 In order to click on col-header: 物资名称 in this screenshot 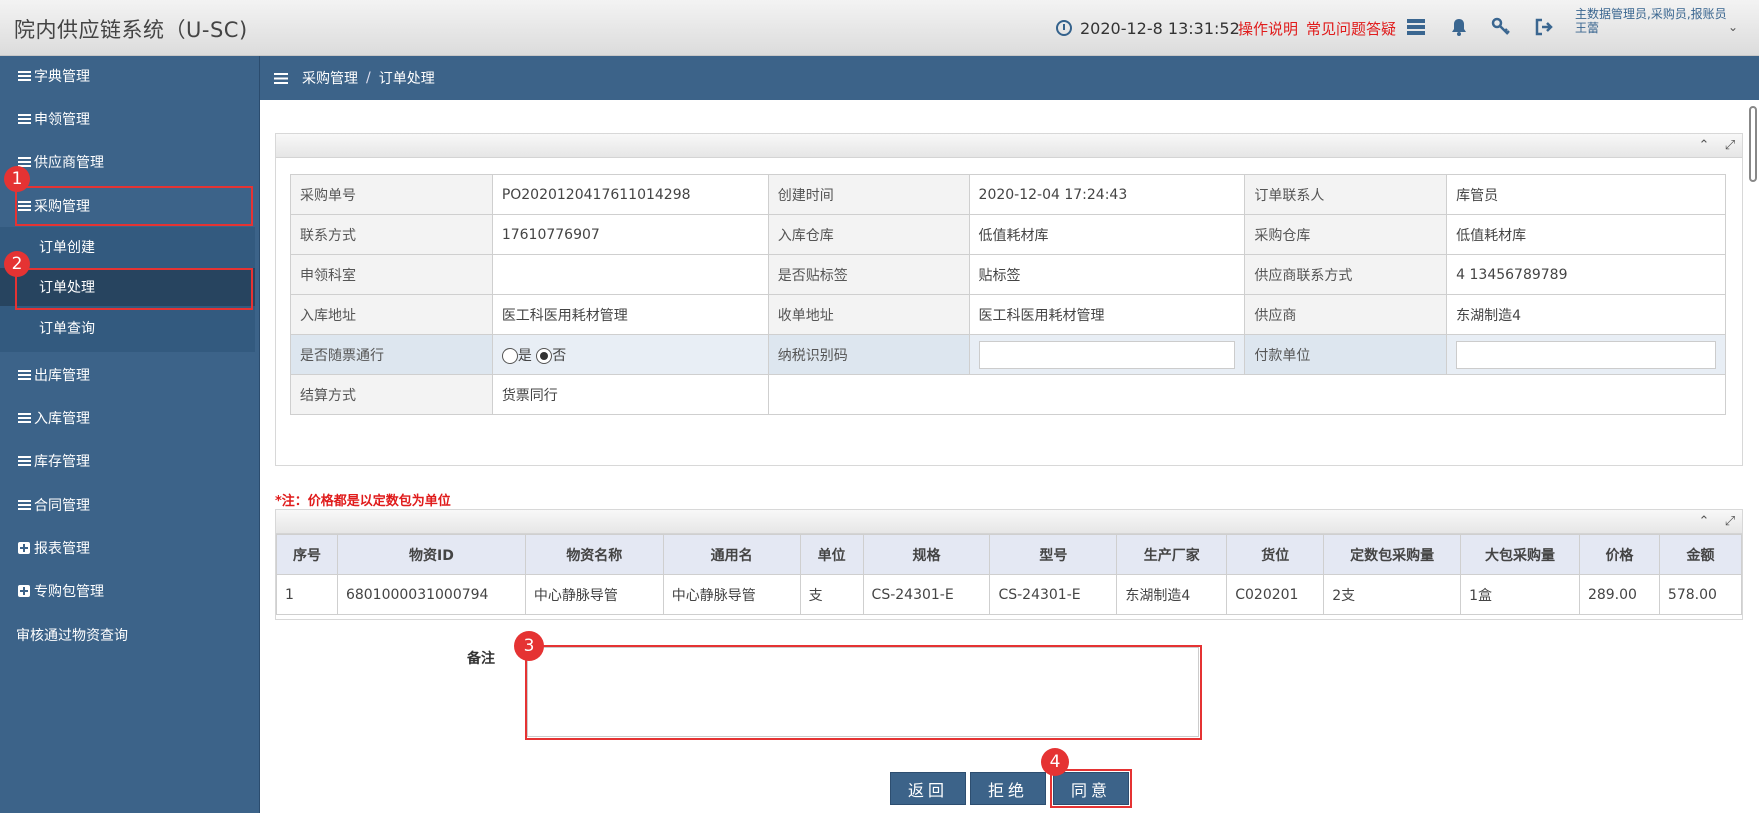, I will do `click(594, 554)`.